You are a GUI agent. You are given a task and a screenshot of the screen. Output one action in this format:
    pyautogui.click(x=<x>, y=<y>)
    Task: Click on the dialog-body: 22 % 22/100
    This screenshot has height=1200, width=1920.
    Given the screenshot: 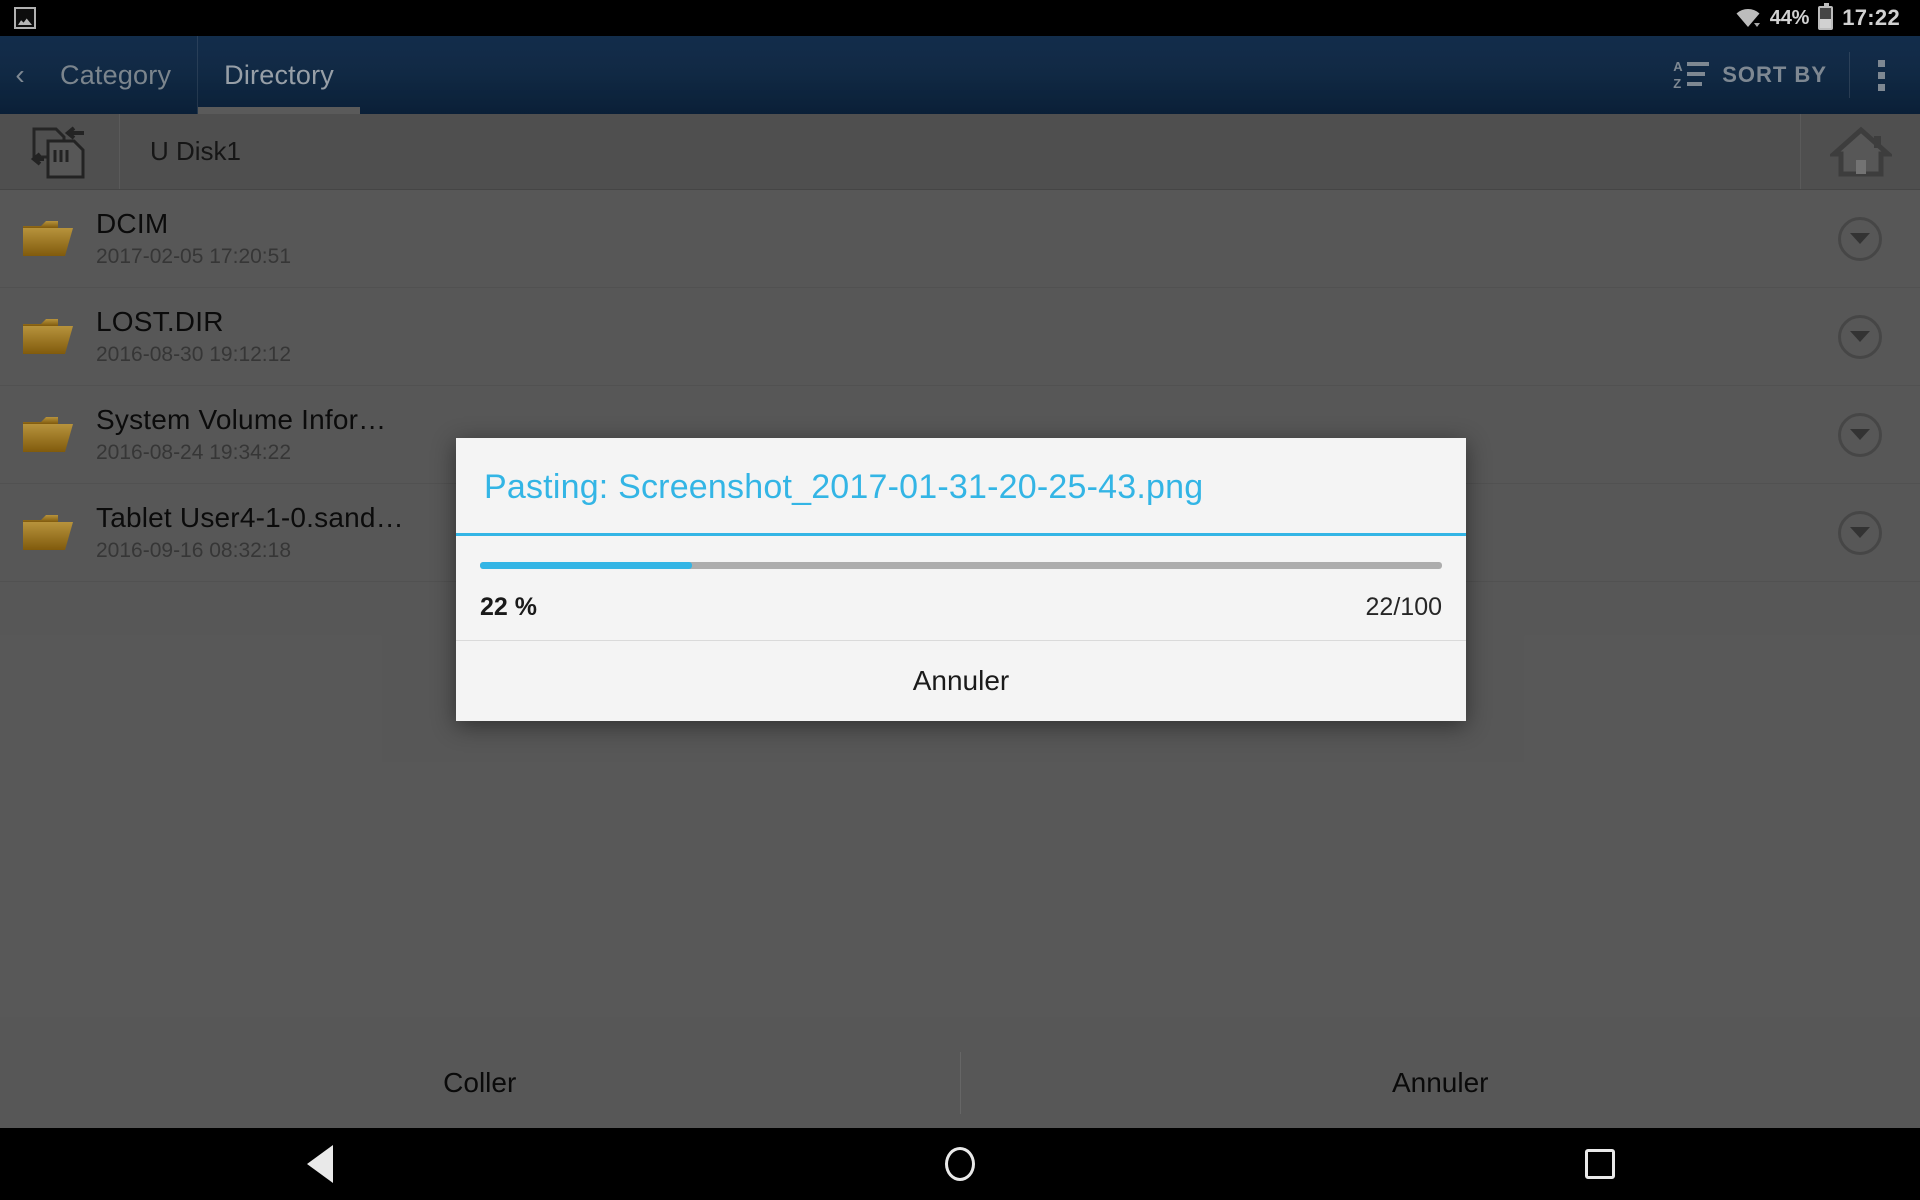 What is the action you would take?
    pyautogui.click(x=961, y=588)
    